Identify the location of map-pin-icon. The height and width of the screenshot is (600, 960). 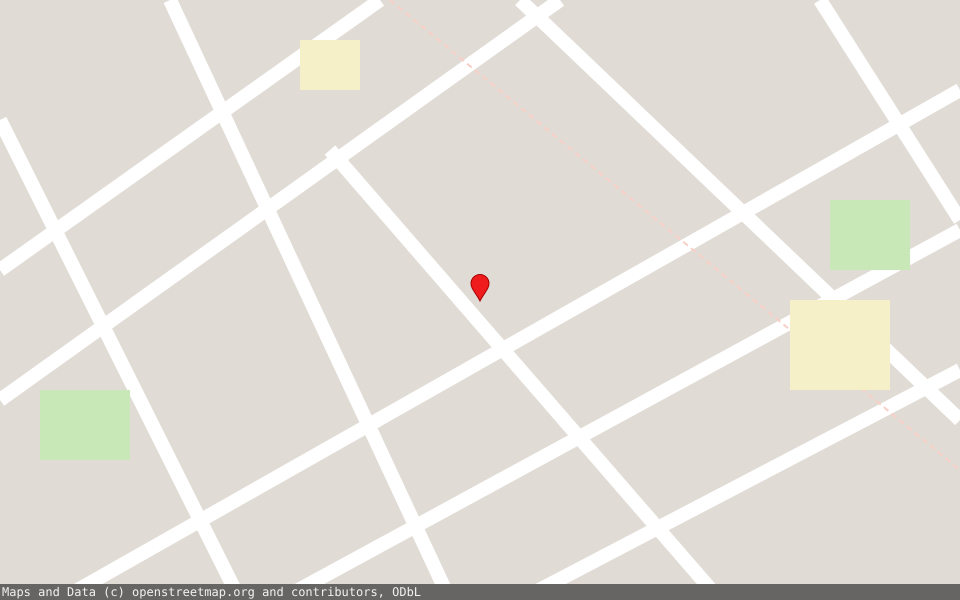
(480, 288).